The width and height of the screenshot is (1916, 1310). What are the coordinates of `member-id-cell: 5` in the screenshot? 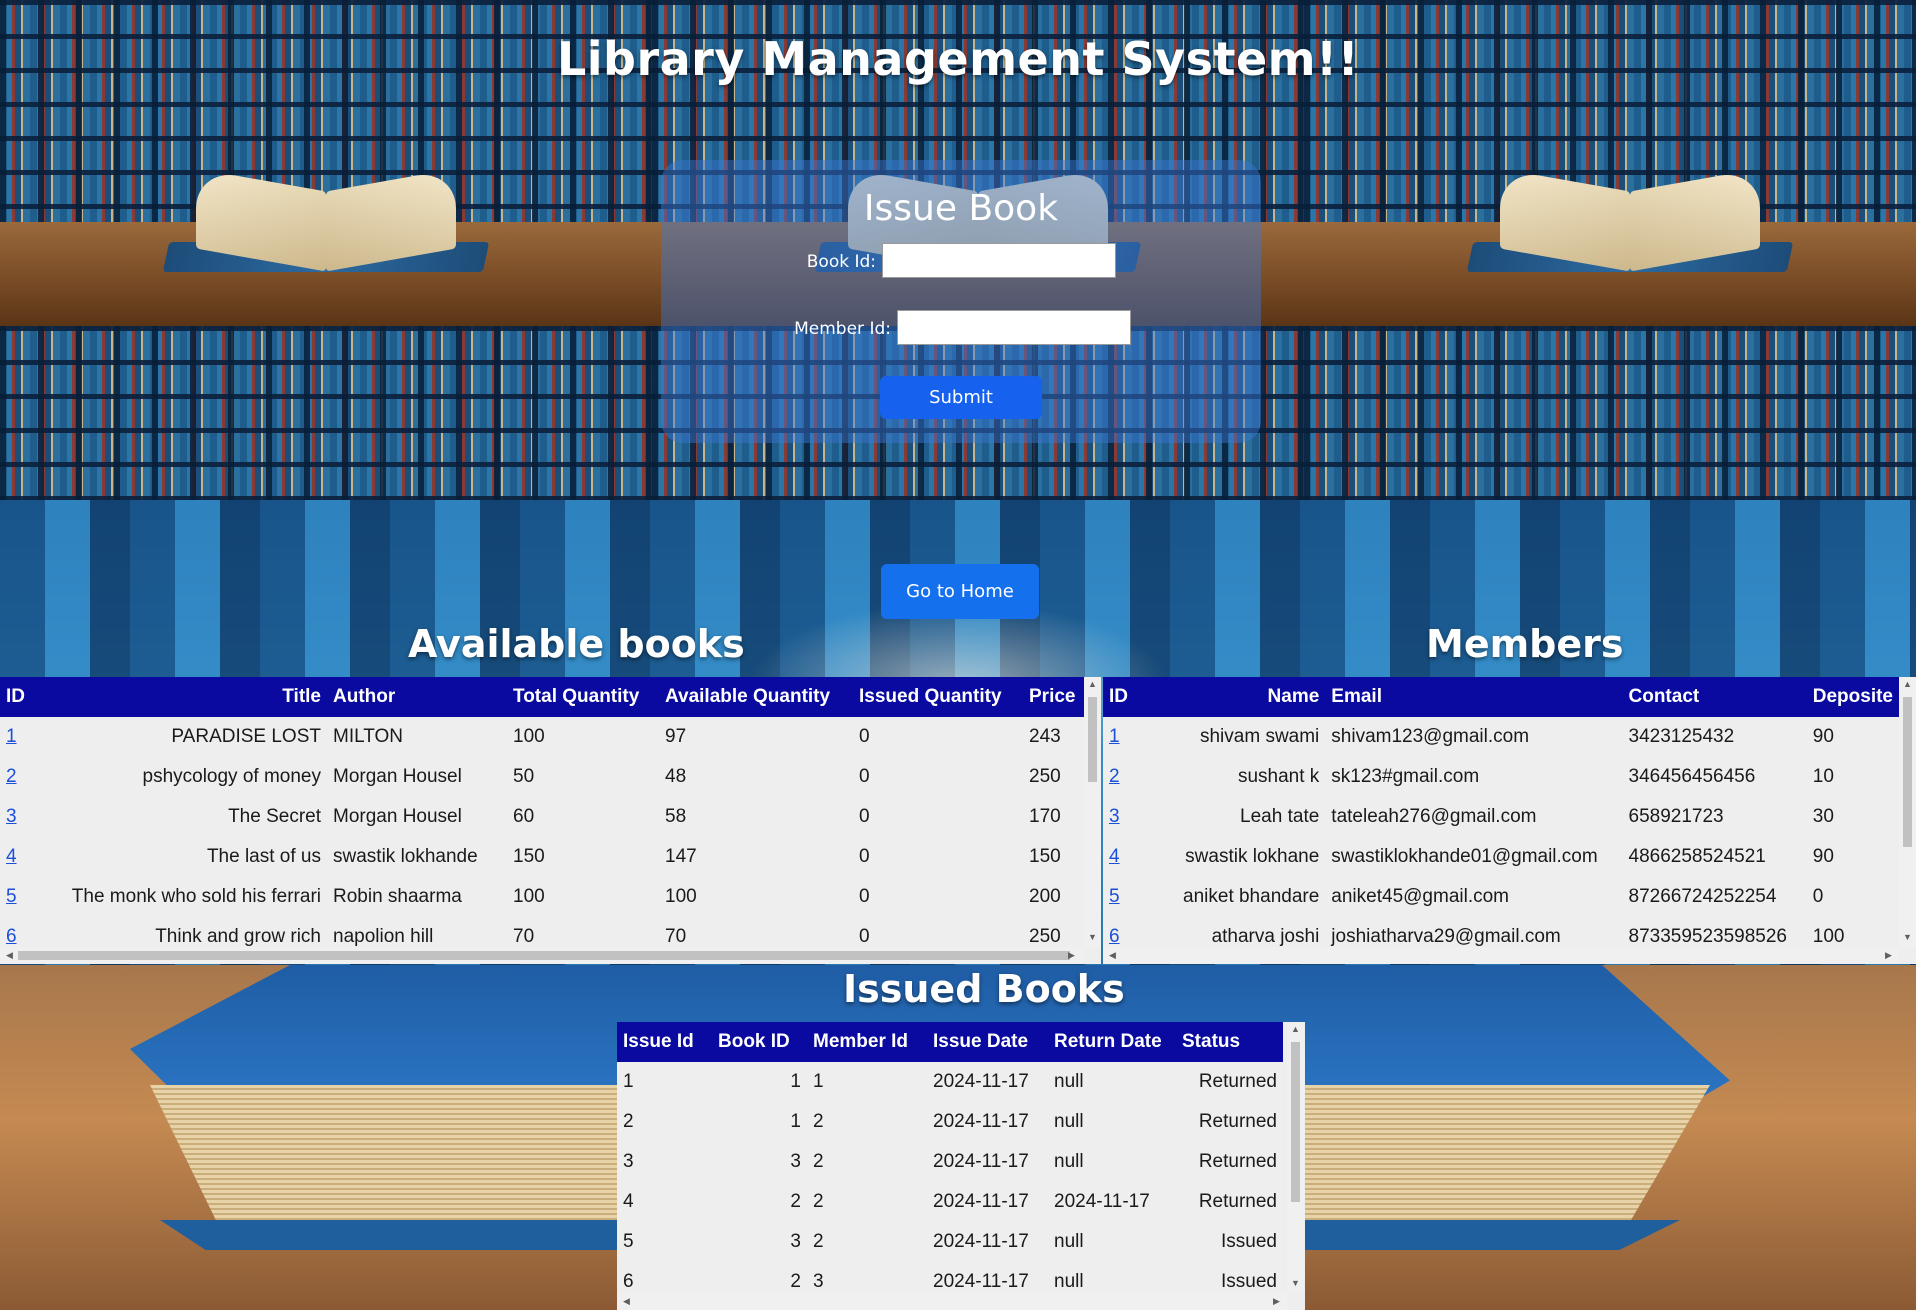 It's located at (1122, 897).